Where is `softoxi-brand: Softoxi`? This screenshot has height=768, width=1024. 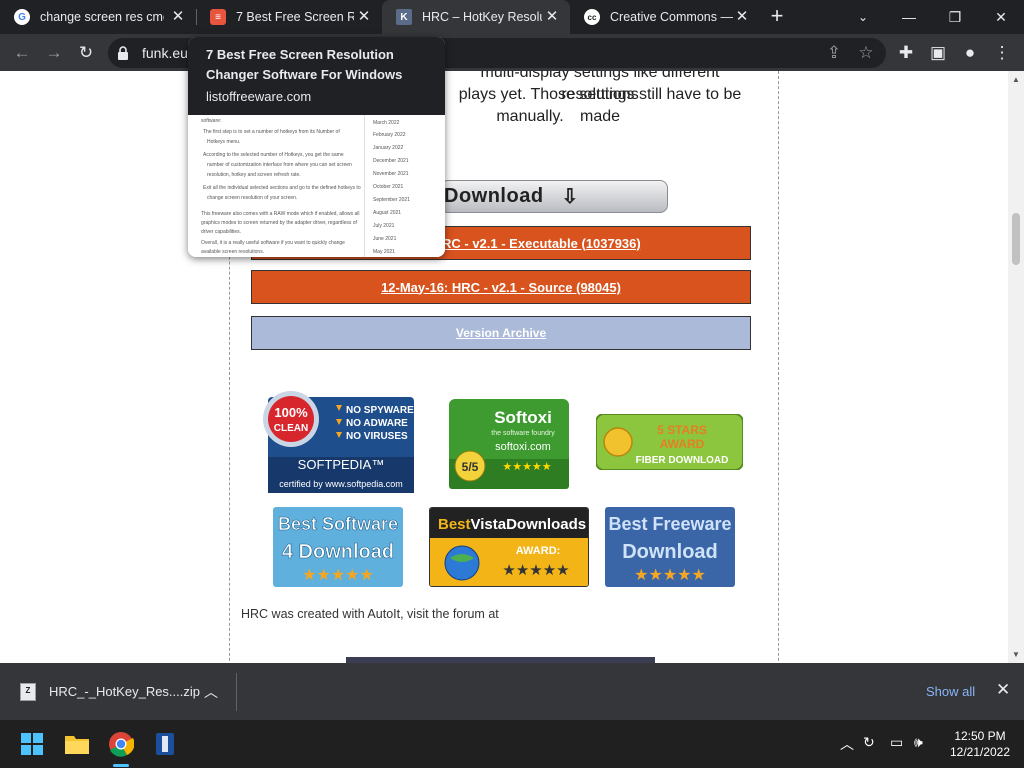 softoxi-brand: Softoxi is located at coordinates (523, 417).